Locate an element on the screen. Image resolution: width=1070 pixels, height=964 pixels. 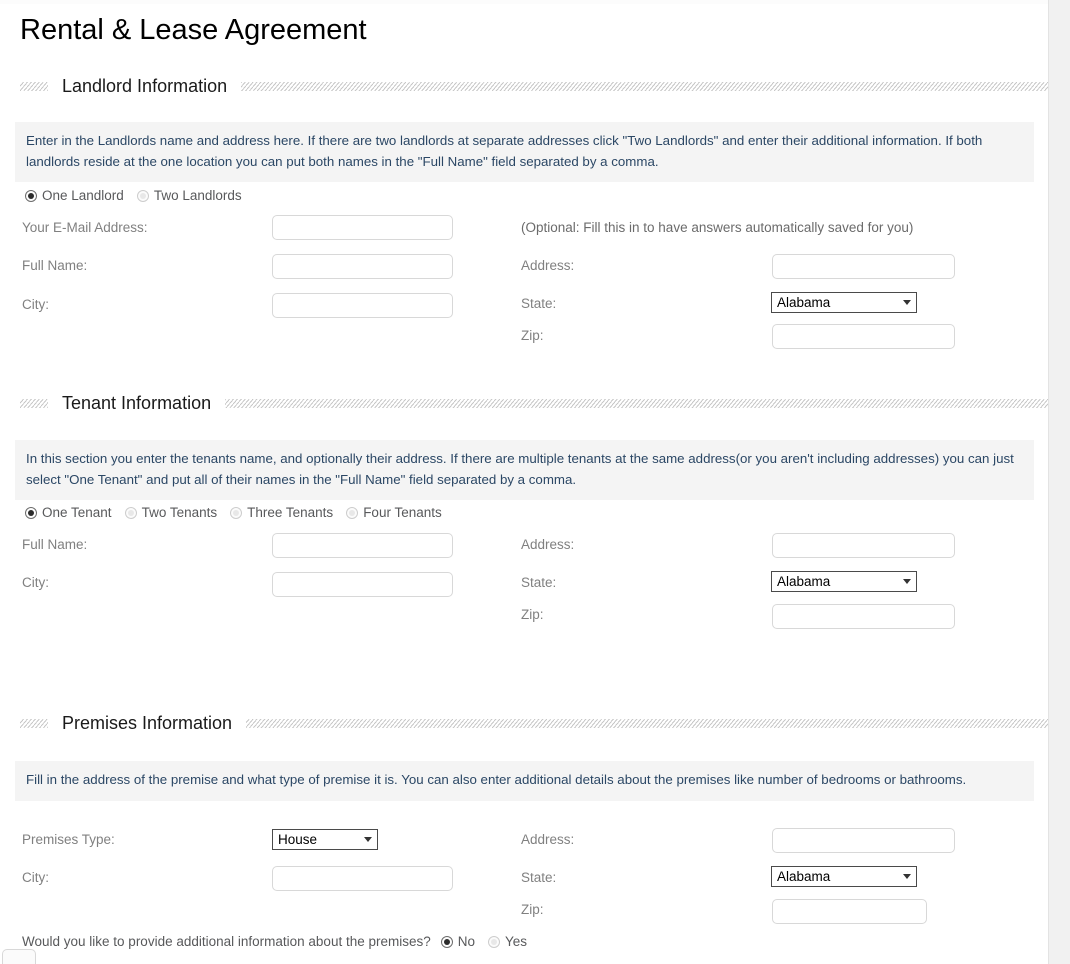
premises-city-input is located at coordinates (362, 878).